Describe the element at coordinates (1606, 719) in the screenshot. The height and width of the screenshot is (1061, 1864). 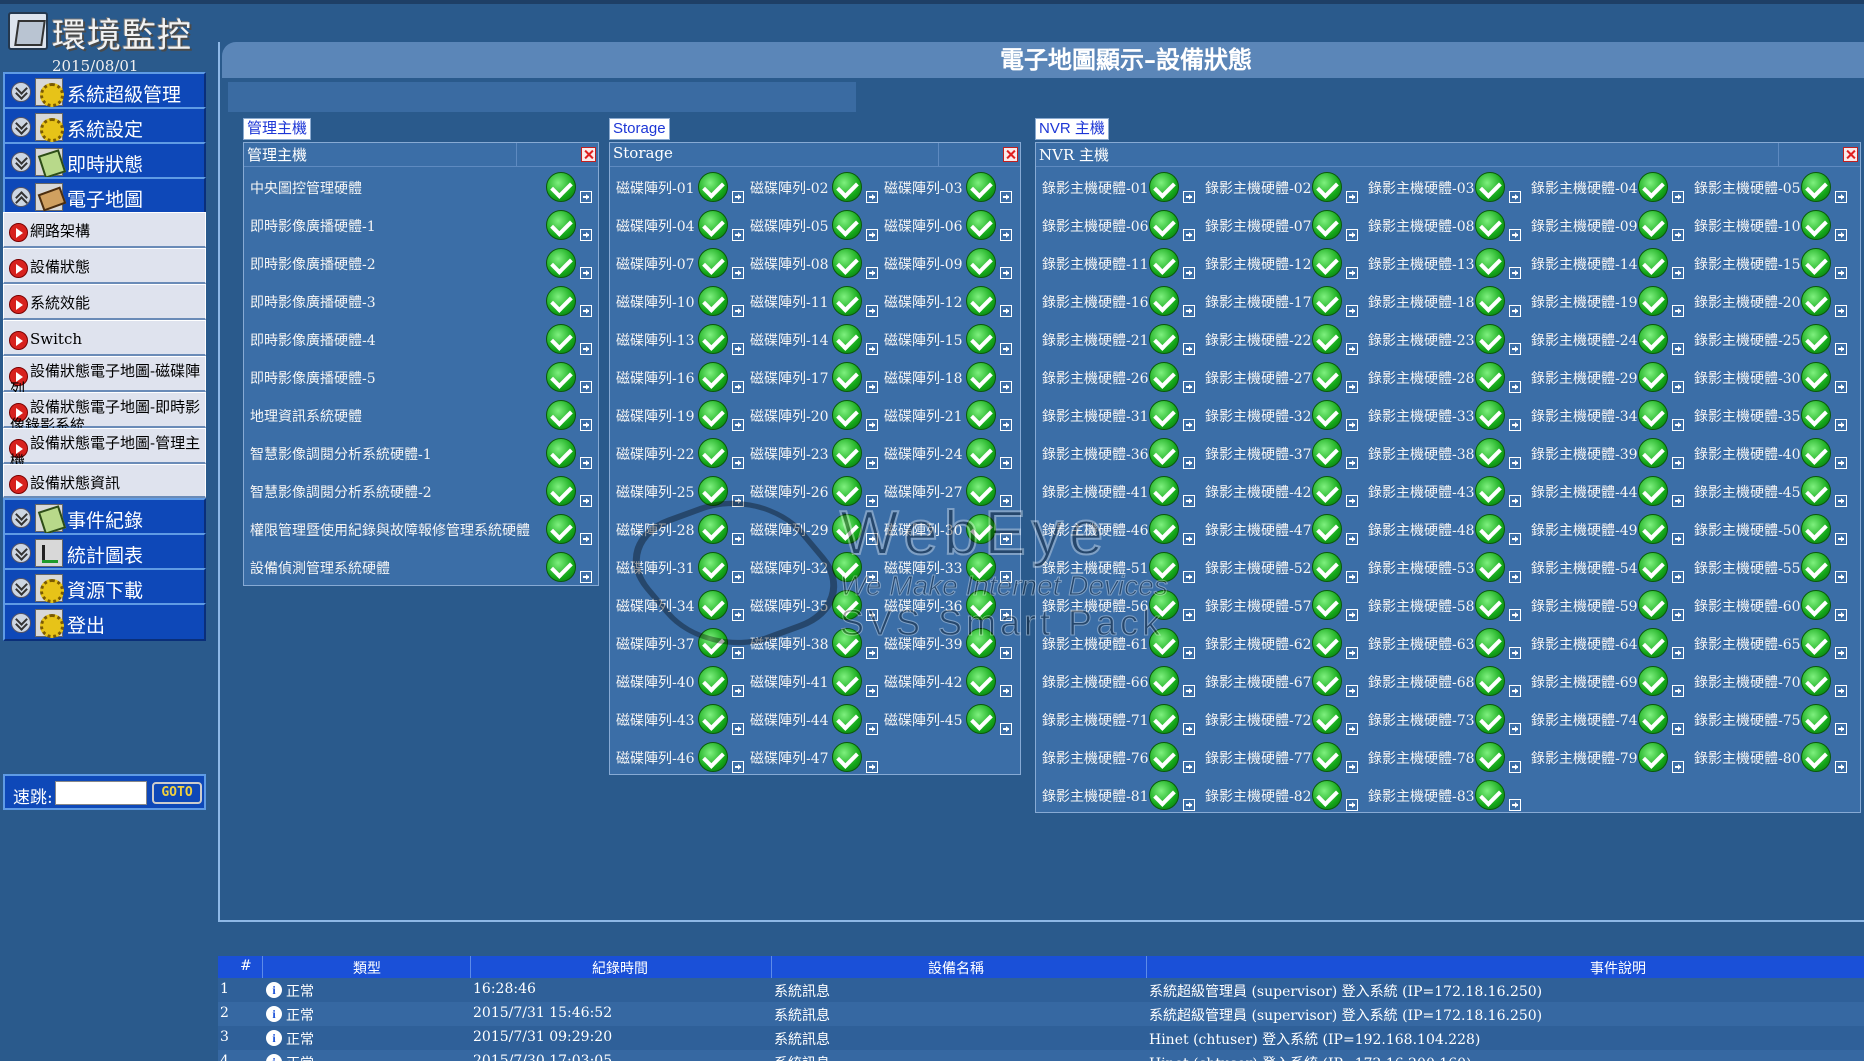
I see `device-item: 錄影主機硬體-74` at that location.